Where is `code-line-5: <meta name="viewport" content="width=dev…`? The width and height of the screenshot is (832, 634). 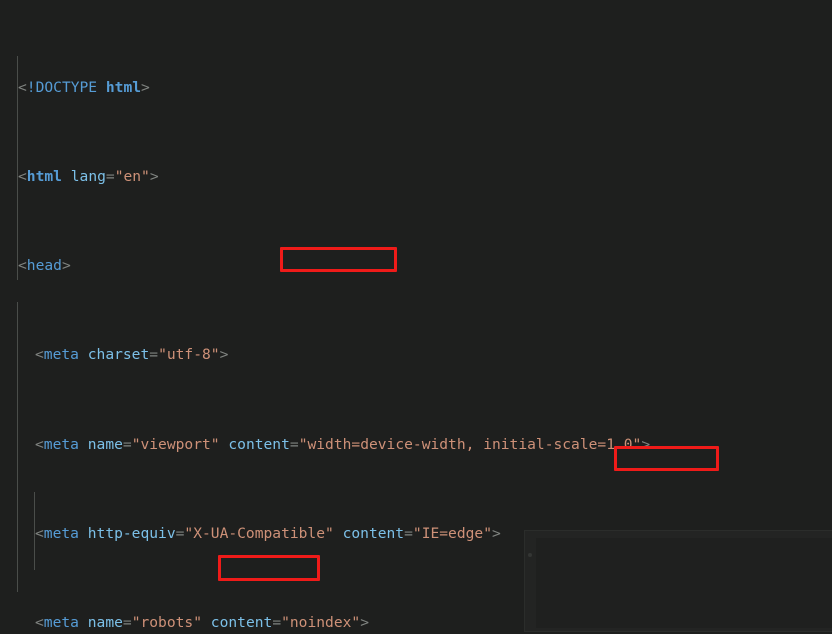
code-line-5: <meta name="viewport" content="width=dev… is located at coordinates (416, 445).